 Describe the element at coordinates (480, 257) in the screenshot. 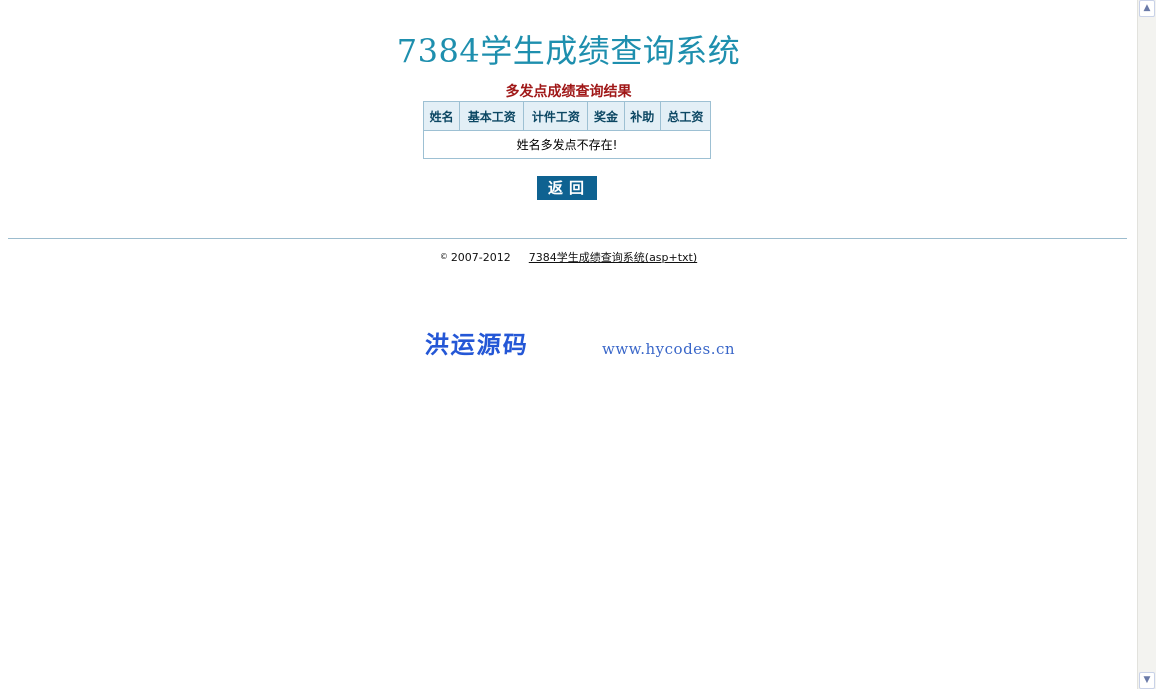

I see `copyright-years: 2007-2012` at that location.